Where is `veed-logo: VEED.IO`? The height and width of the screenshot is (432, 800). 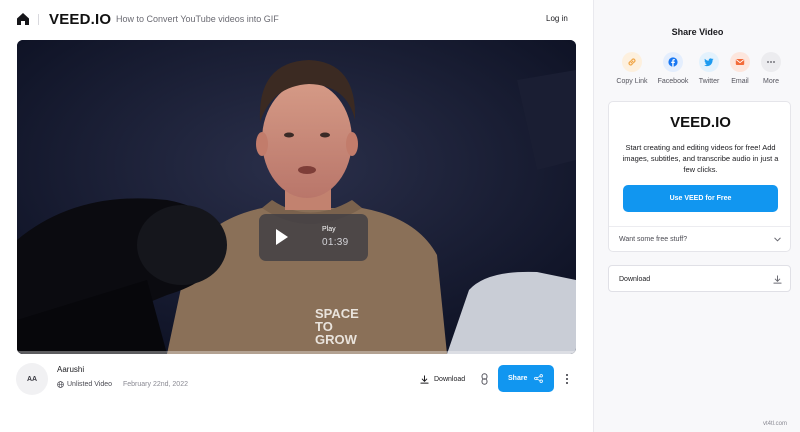
veed-logo: VEED.IO is located at coordinates (80, 19).